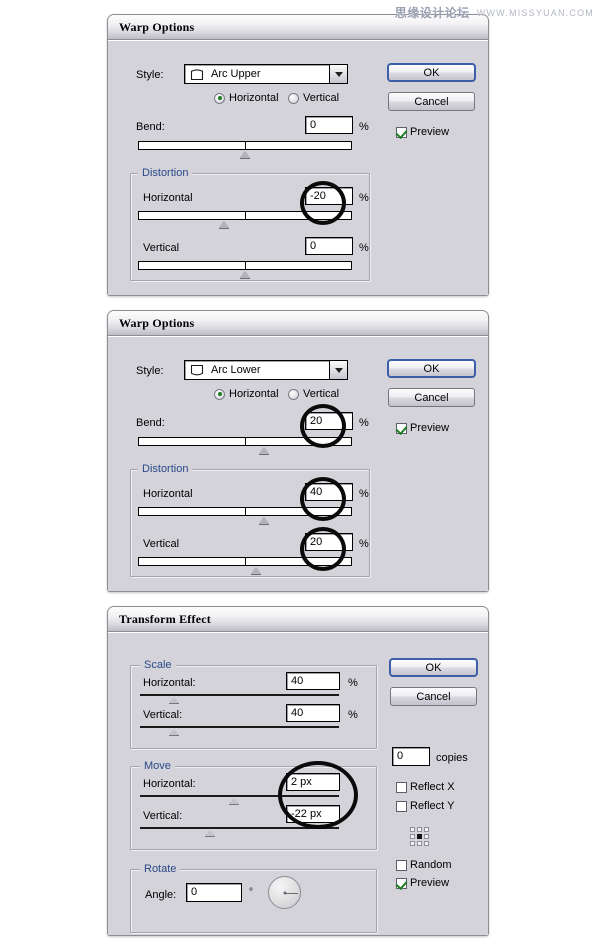 The image size is (600, 950). What do you see at coordinates (338, 370) in the screenshot?
I see `style-dropdown-2-arrow` at bounding box center [338, 370].